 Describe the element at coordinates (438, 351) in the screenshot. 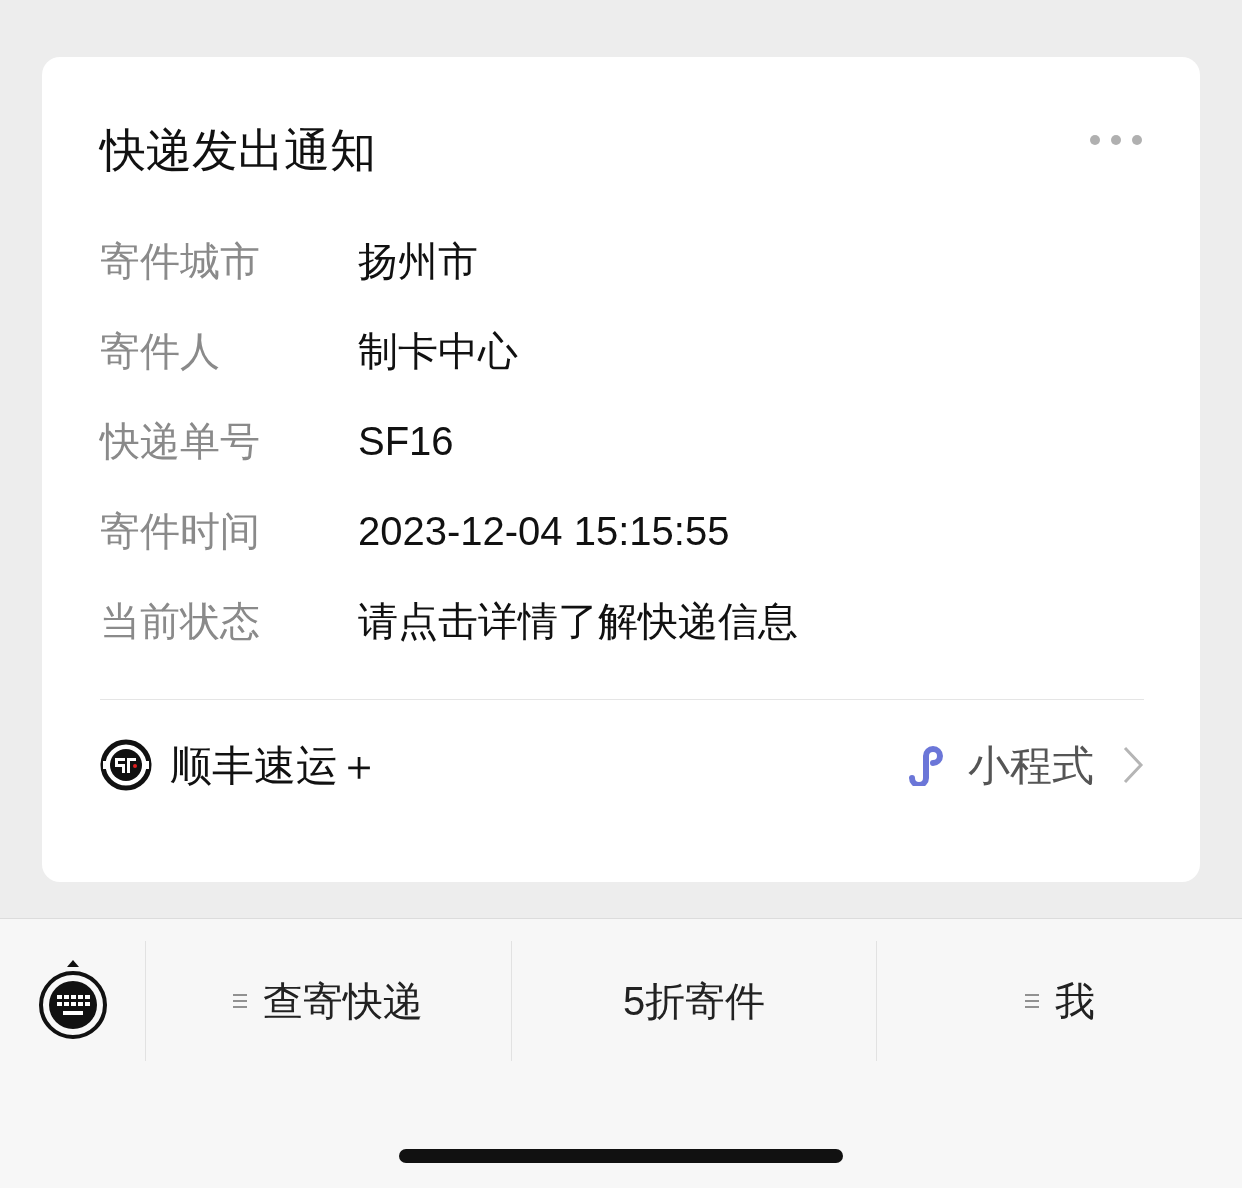

I see `field-value: 制卡中心` at that location.